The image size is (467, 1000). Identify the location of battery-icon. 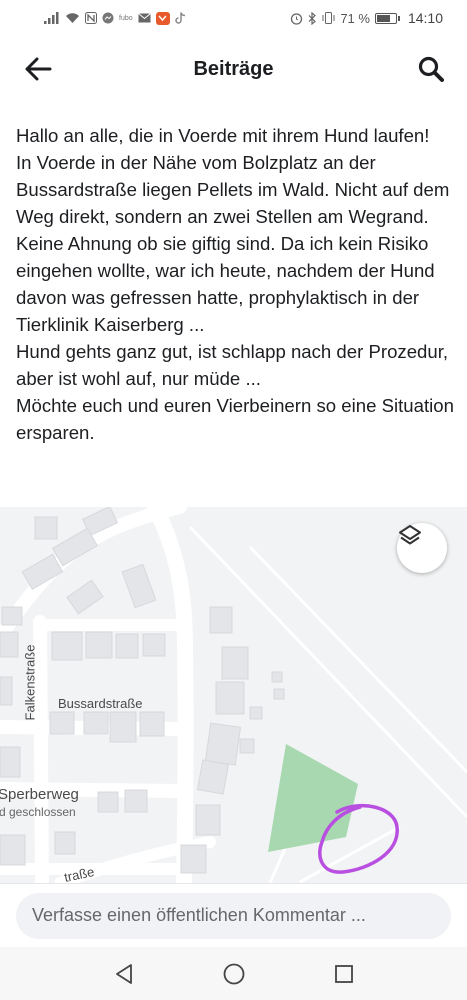
(387, 18).